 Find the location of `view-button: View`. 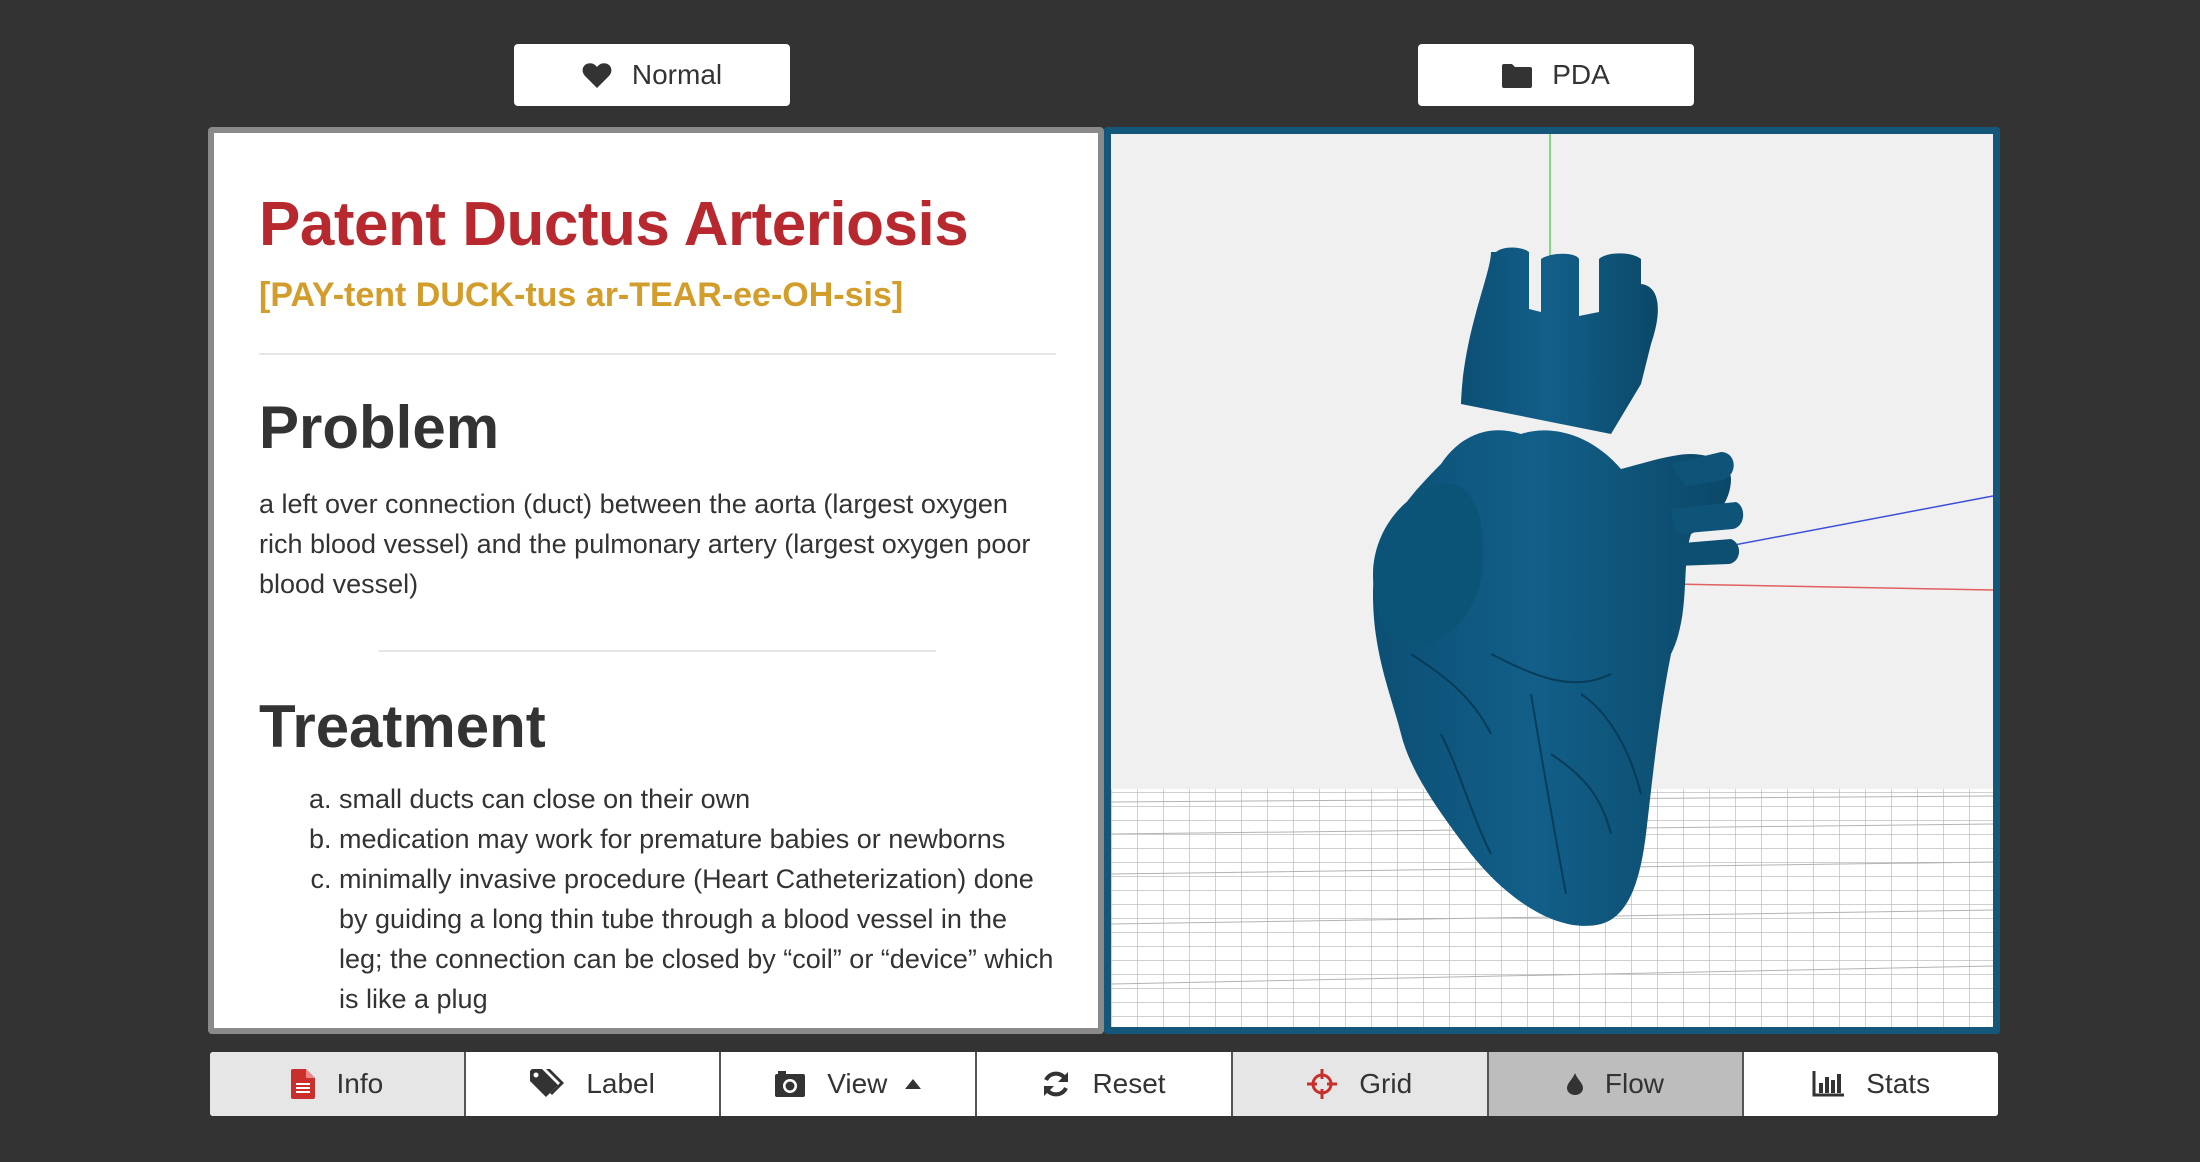

view-button: View is located at coordinates (849, 1084).